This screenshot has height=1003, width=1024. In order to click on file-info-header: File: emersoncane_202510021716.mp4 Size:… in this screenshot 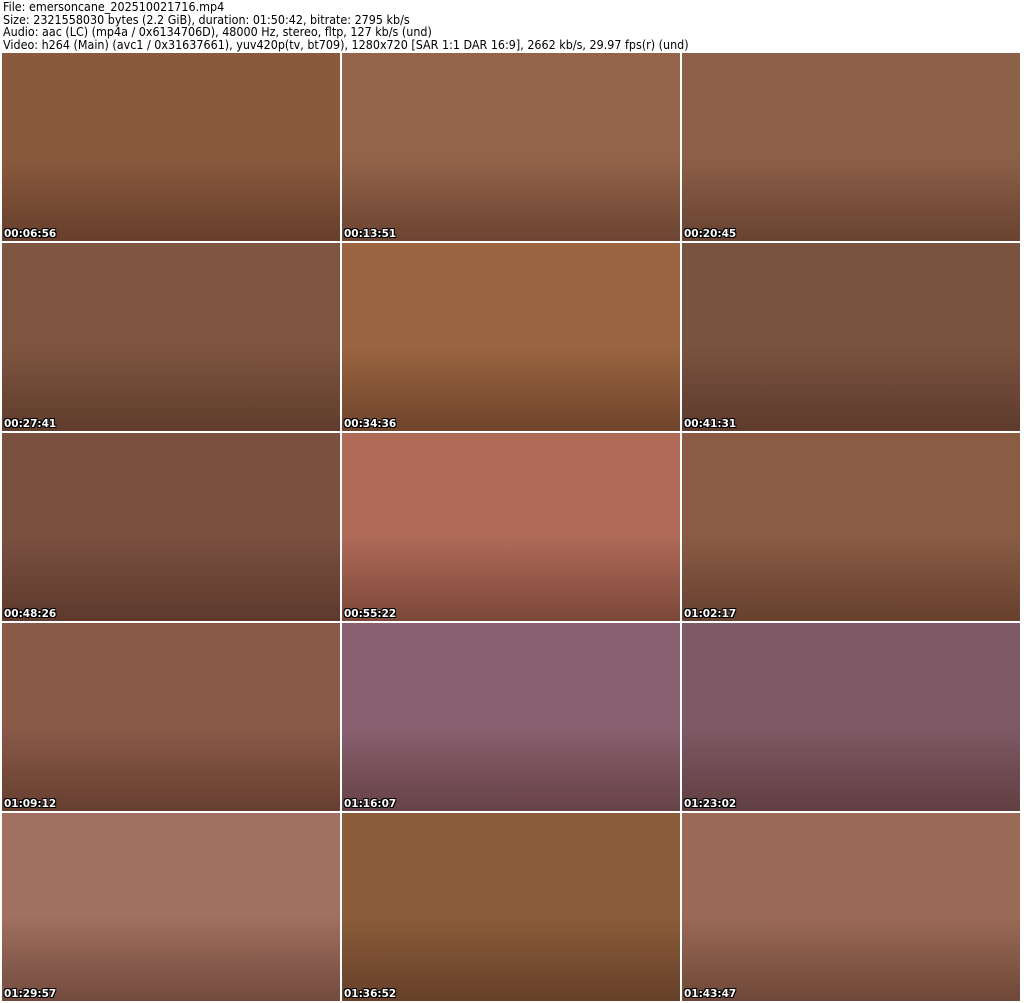, I will do `click(346, 26)`.